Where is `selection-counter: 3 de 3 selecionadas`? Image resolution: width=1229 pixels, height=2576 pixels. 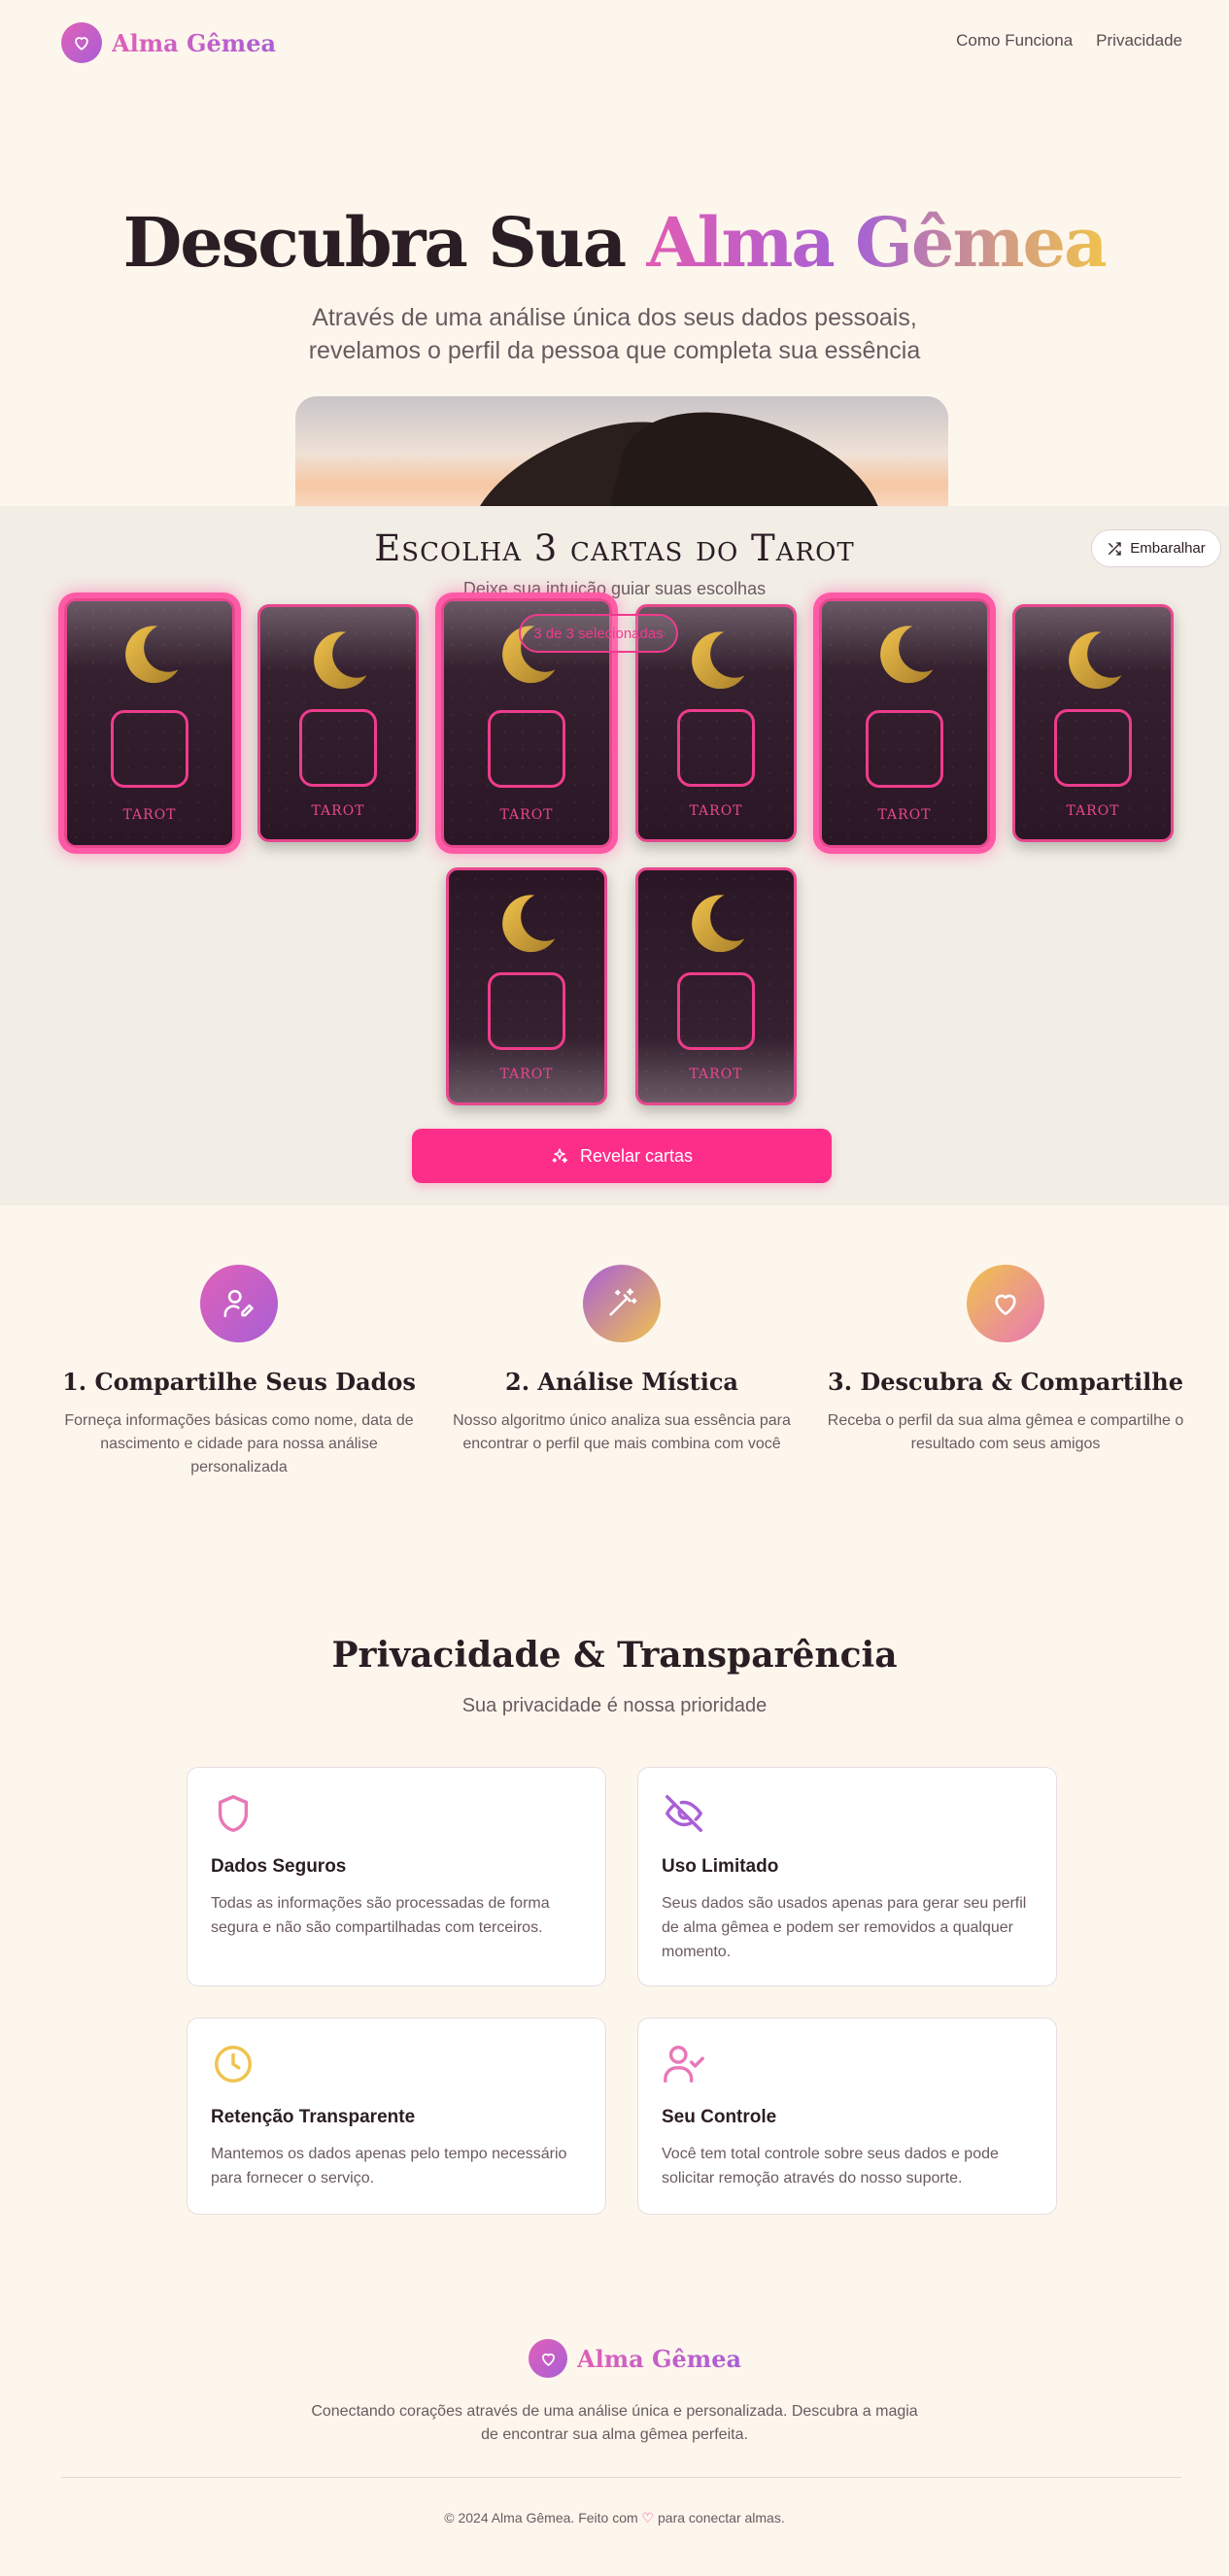 selection-counter: 3 de 3 selecionadas is located at coordinates (599, 633).